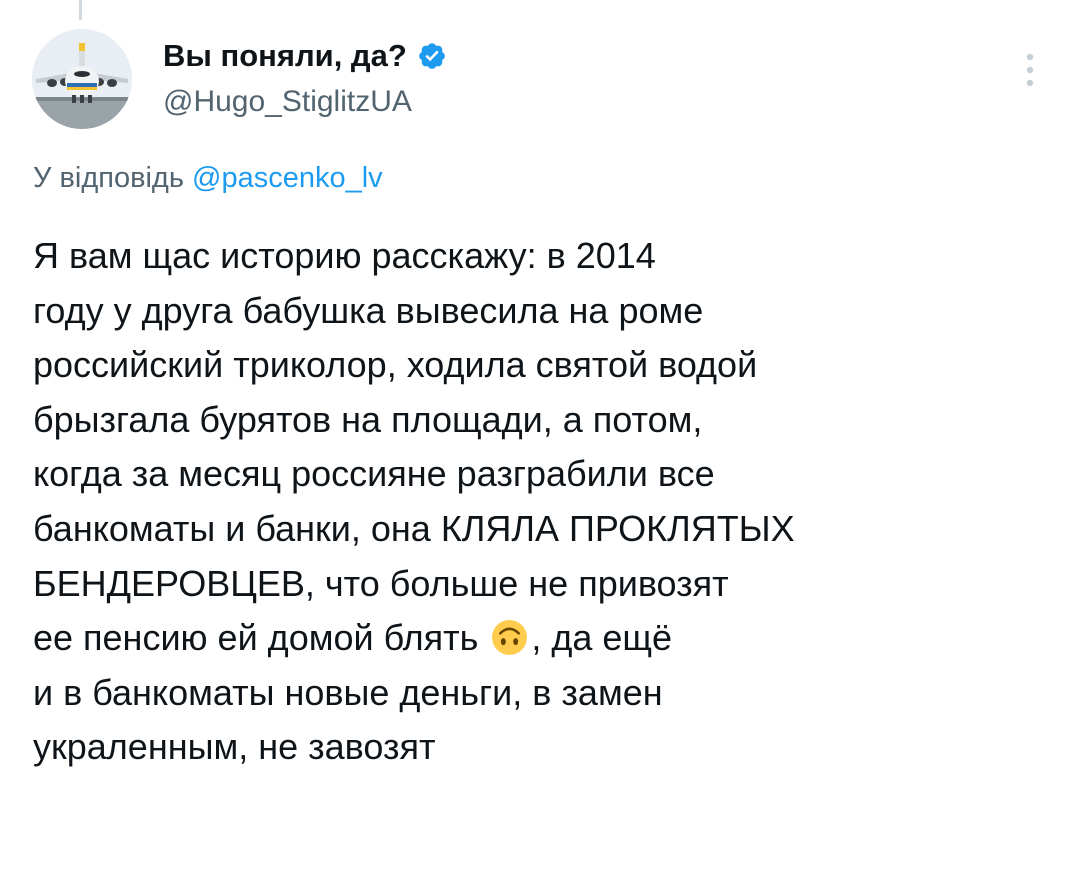 This screenshot has height=871, width=1080. What do you see at coordinates (432, 56) in the screenshot?
I see `verified-badge-icon` at bounding box center [432, 56].